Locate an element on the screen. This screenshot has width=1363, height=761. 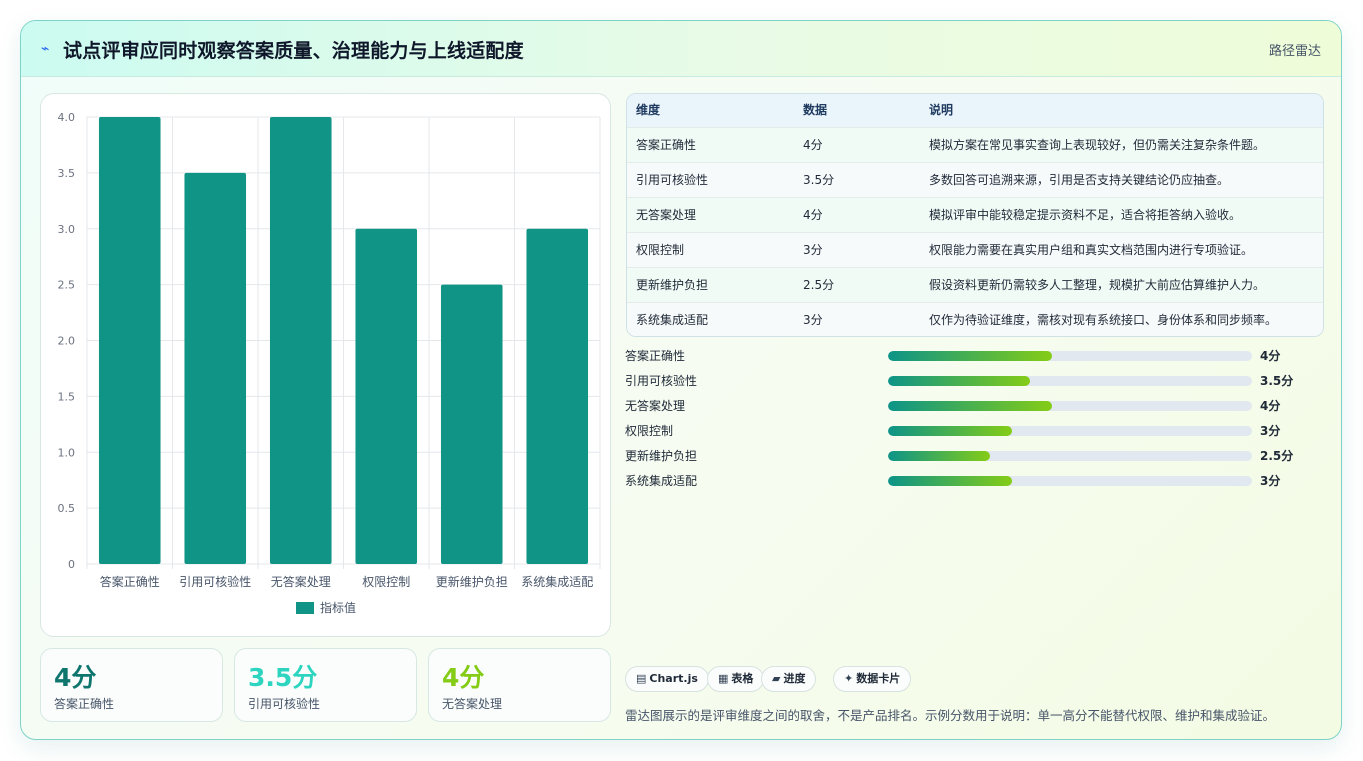
y-tick-label: 1.5 is located at coordinates (67, 396).